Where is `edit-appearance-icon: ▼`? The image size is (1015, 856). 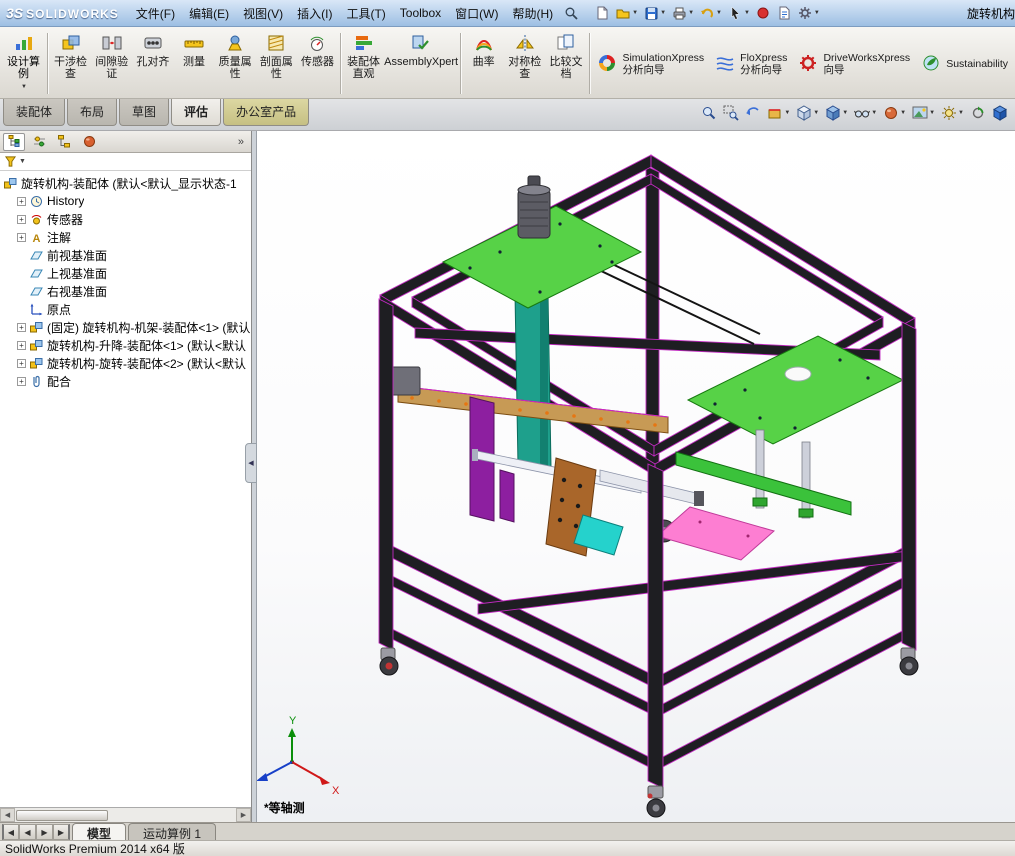 edit-appearance-icon: ▼ is located at coordinates (894, 113).